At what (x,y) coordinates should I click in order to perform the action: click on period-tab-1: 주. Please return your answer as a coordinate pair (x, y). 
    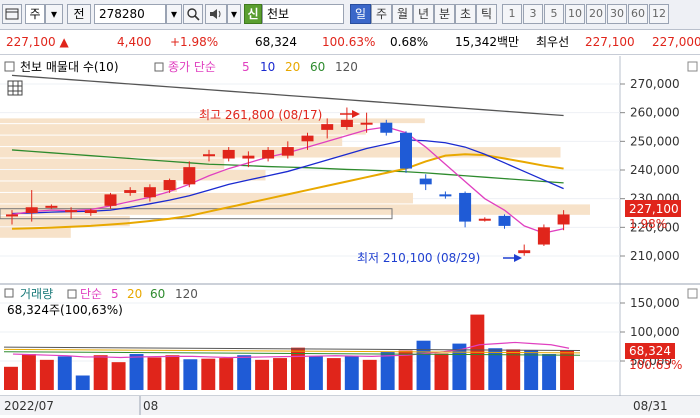
    Looking at the image, I should click on (381, 14).